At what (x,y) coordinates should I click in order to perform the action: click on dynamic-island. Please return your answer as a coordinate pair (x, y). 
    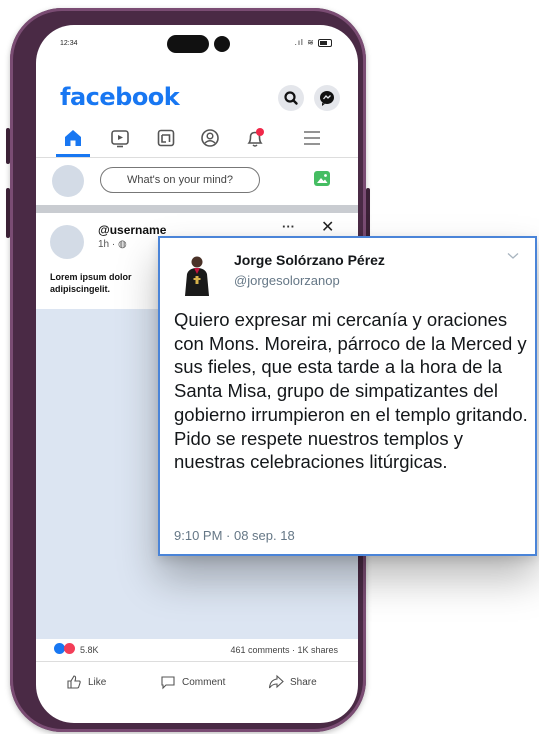
    Looking at the image, I should click on (188, 44).